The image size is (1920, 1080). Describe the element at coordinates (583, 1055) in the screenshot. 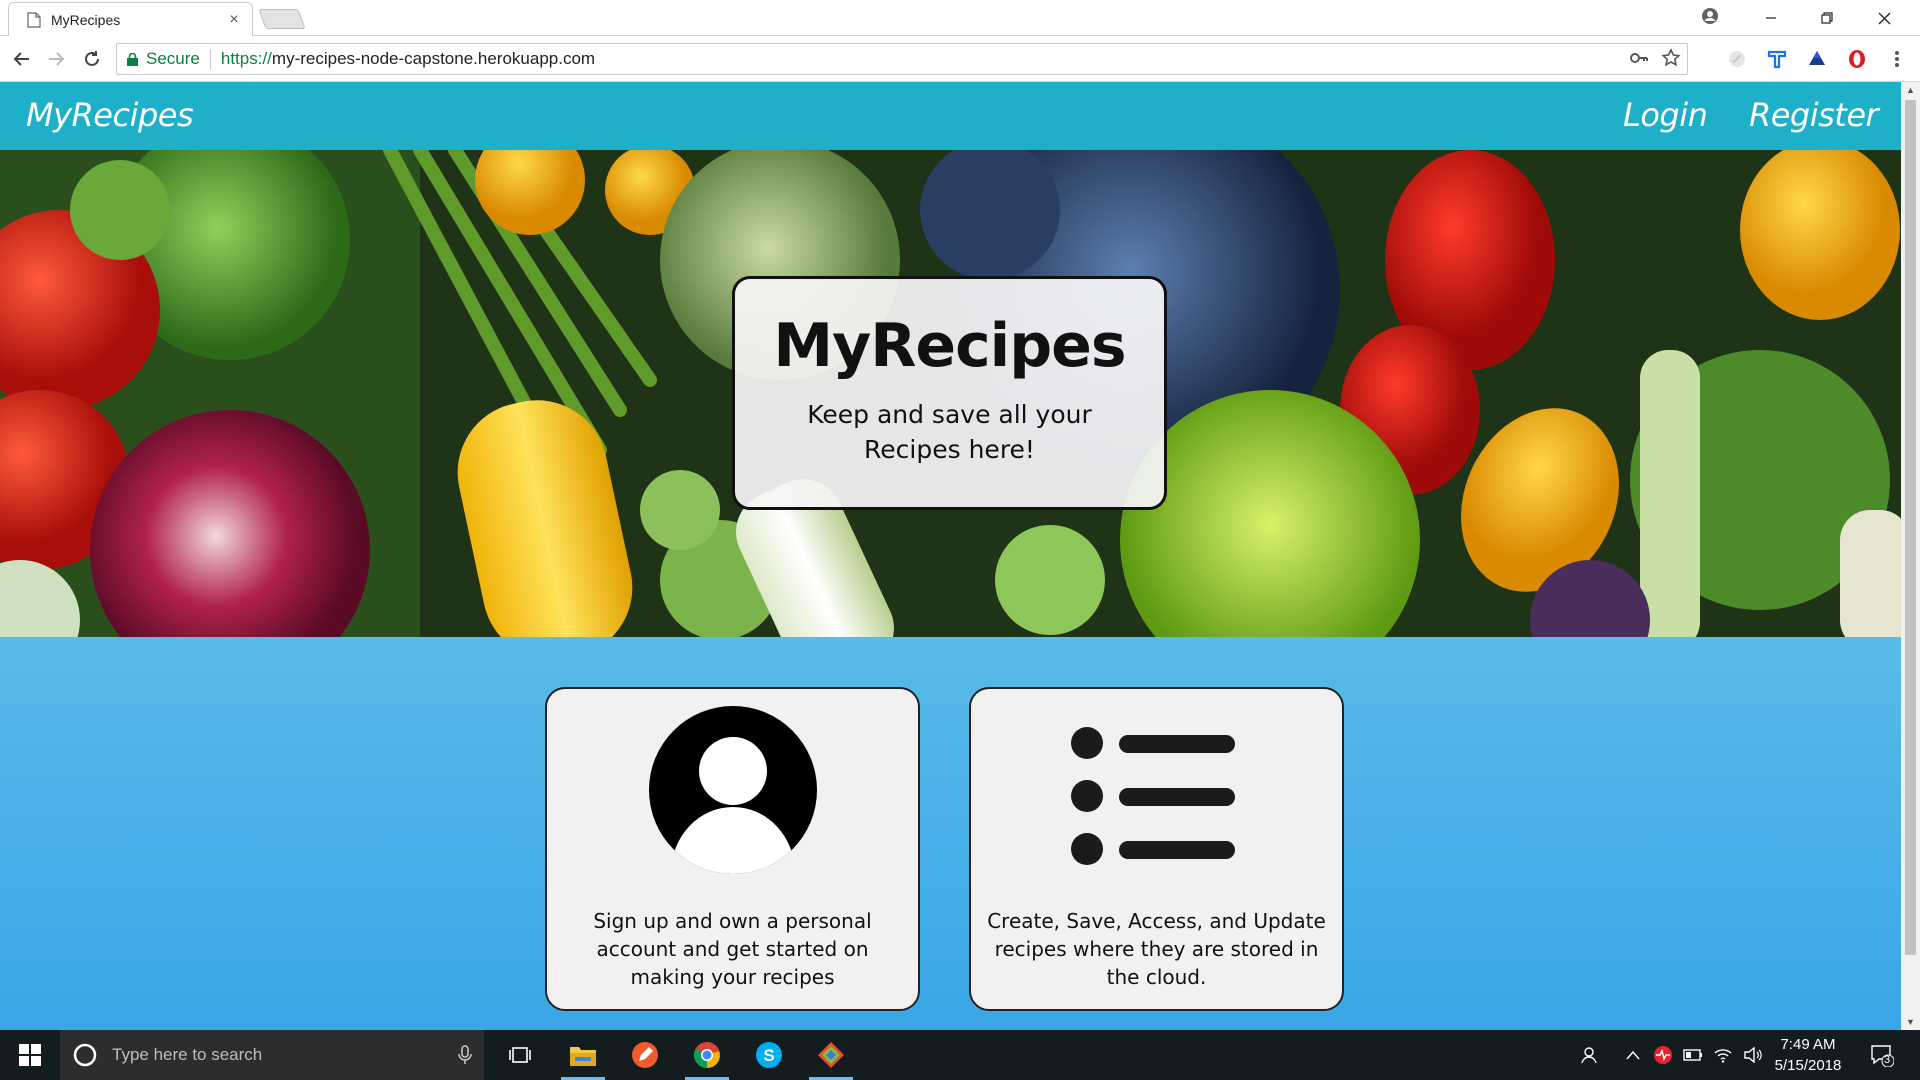

I see `file-explorer-icon` at that location.